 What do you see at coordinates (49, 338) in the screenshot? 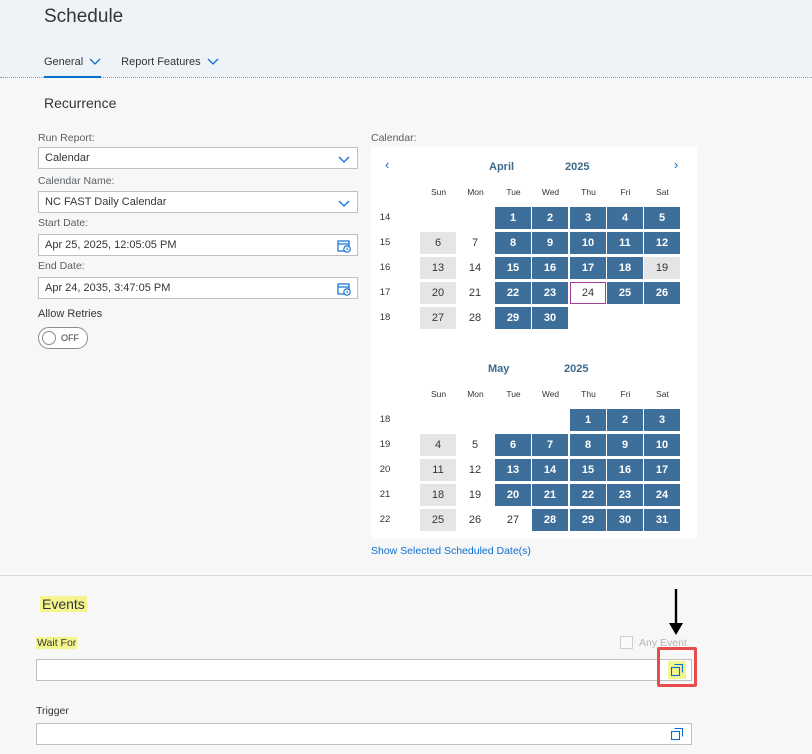
I see `toggle-knob` at bounding box center [49, 338].